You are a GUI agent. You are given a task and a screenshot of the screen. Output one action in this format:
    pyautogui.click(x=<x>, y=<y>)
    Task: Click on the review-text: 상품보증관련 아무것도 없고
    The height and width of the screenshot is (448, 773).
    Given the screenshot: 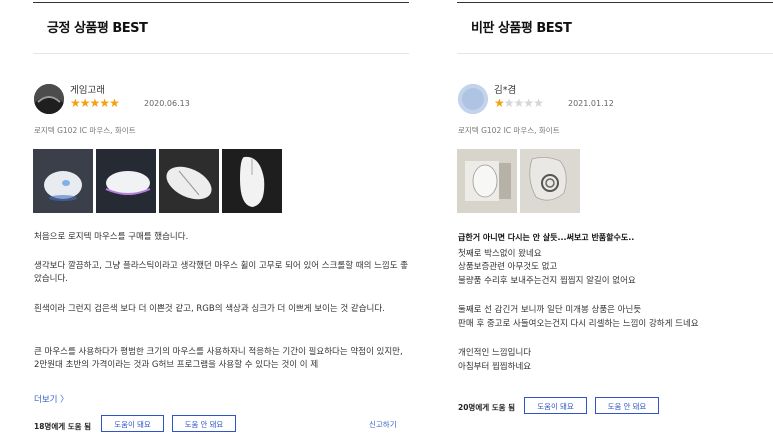 What is the action you would take?
    pyautogui.click(x=508, y=267)
    